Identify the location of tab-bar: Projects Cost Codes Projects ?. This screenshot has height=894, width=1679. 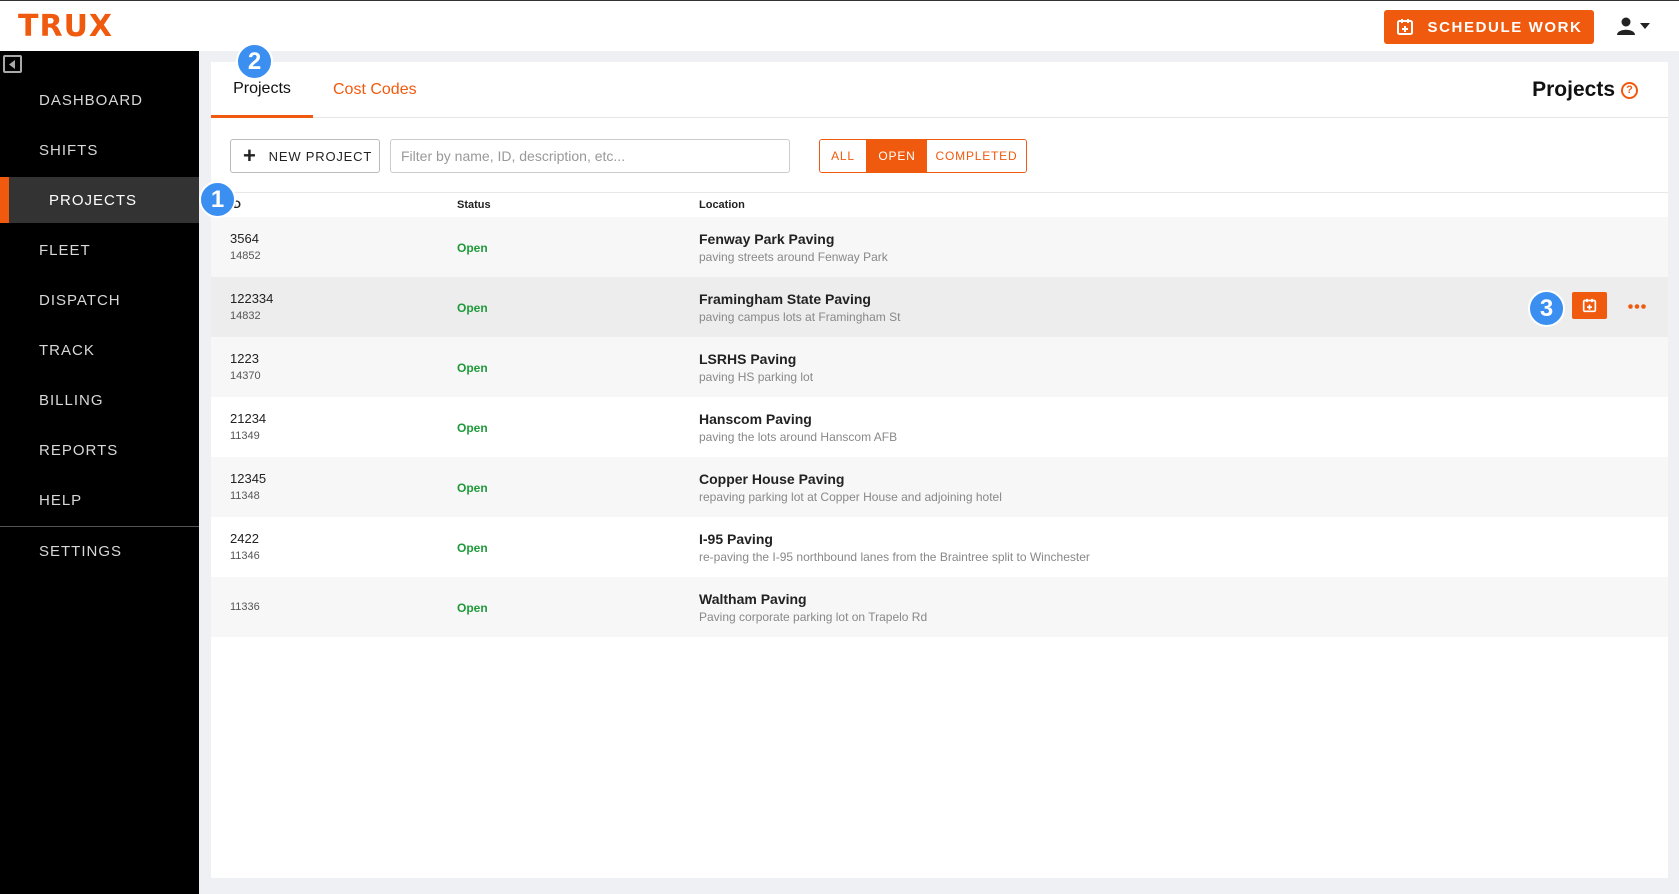
(939, 90).